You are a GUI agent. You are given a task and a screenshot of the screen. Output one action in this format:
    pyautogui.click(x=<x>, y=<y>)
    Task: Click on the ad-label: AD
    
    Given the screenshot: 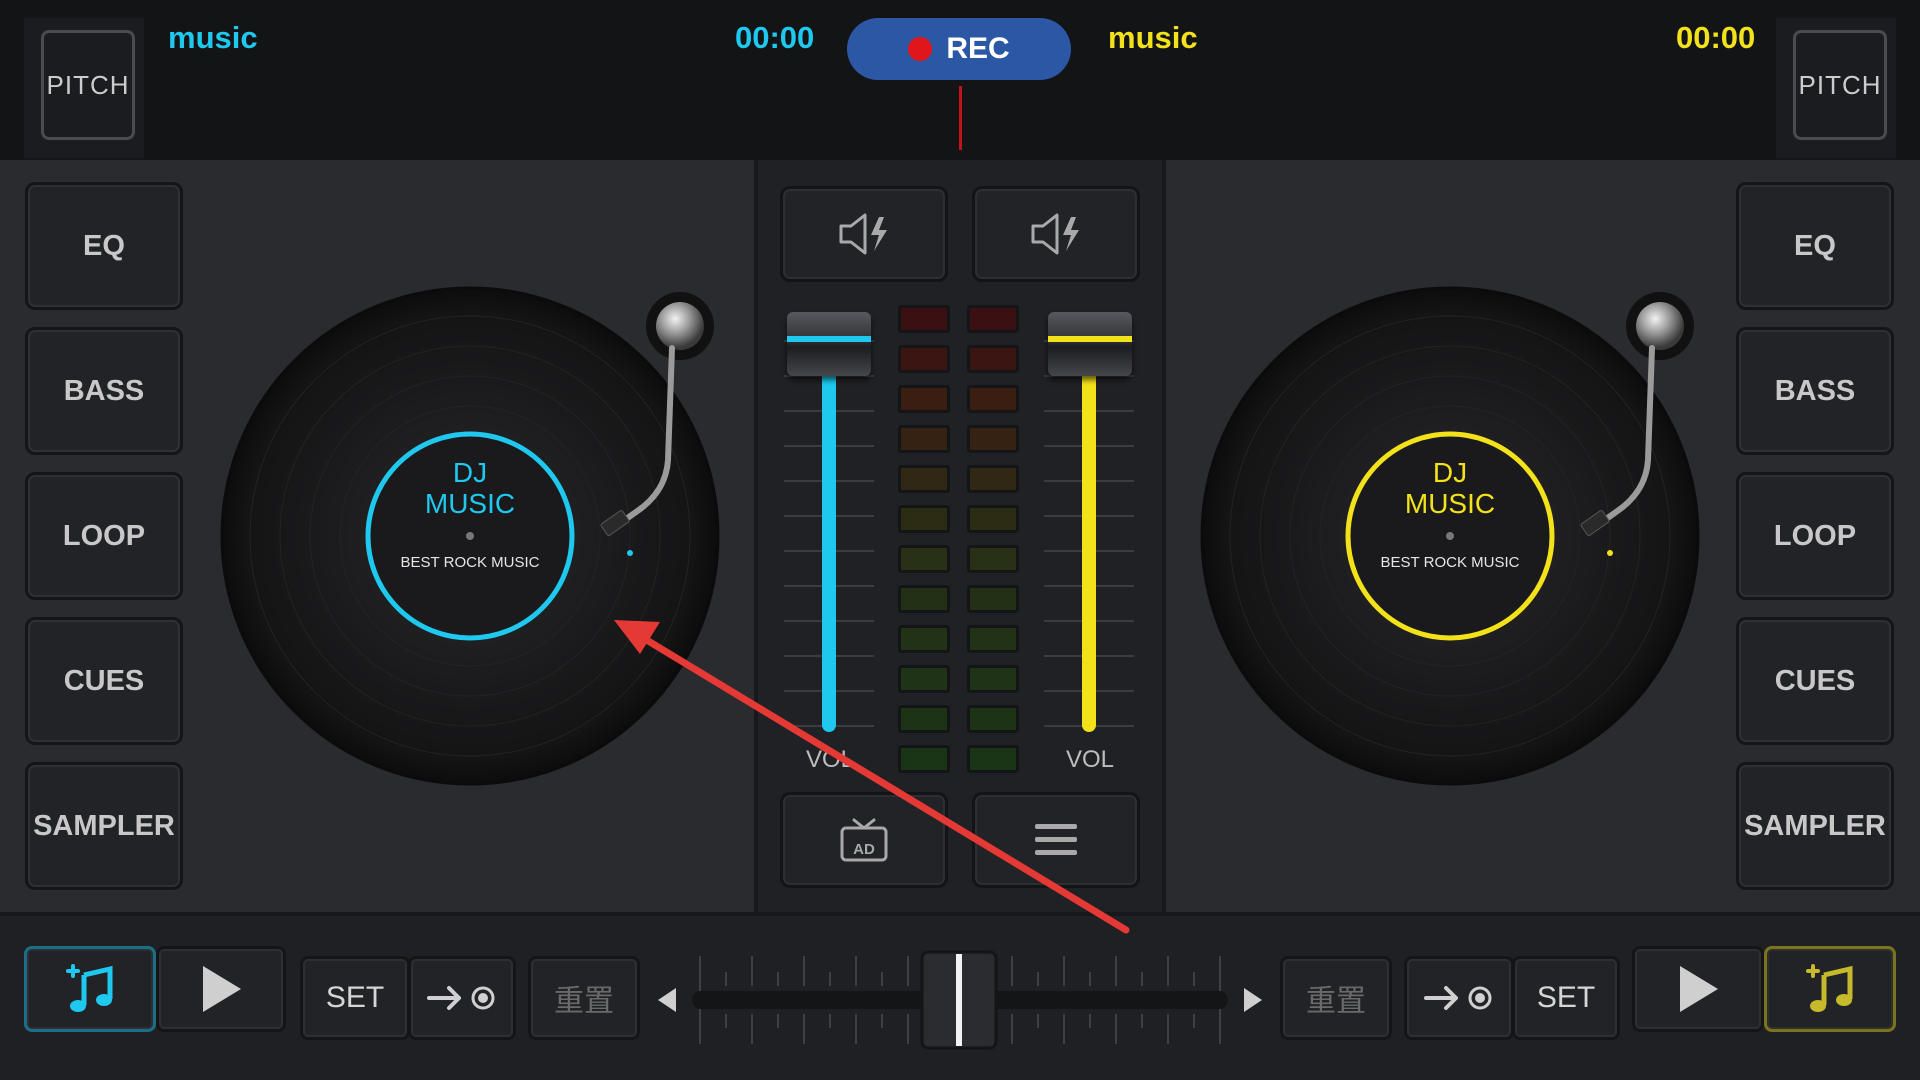 What is the action you would take?
    pyautogui.click(x=864, y=849)
    